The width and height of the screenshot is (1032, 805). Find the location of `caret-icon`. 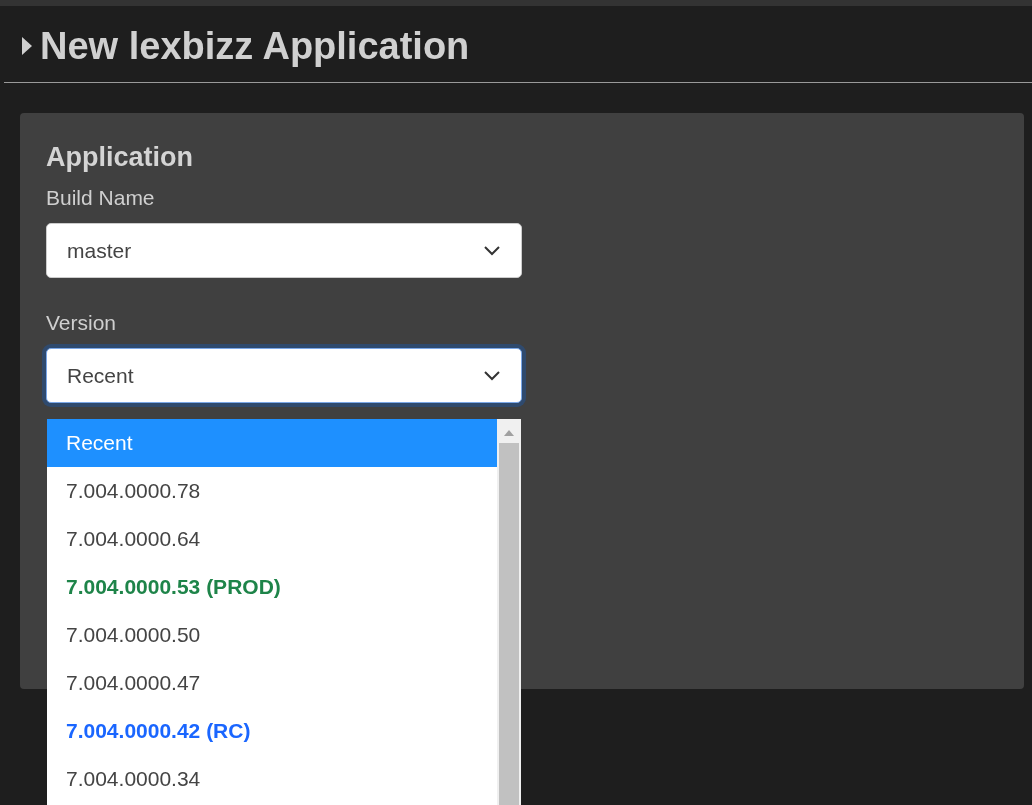

caret-icon is located at coordinates (27, 46).